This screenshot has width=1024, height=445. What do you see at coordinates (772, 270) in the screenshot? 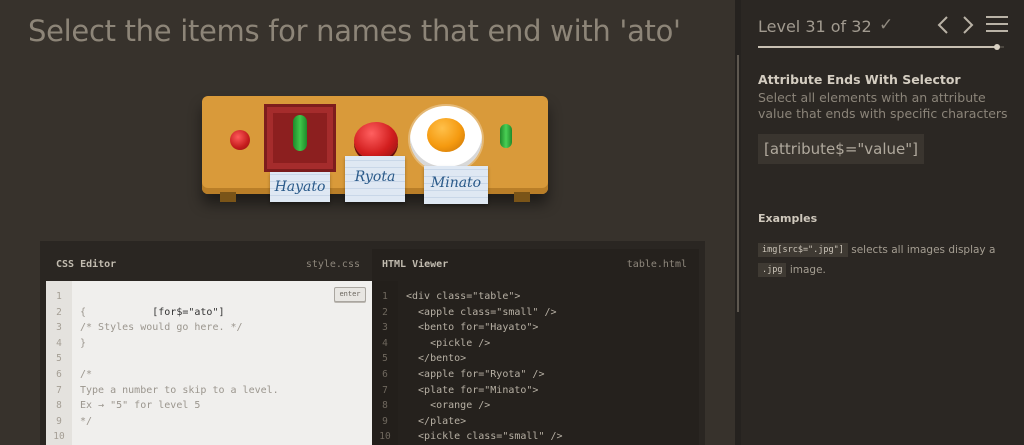
I see `example-code-secondary: .jpg` at bounding box center [772, 270].